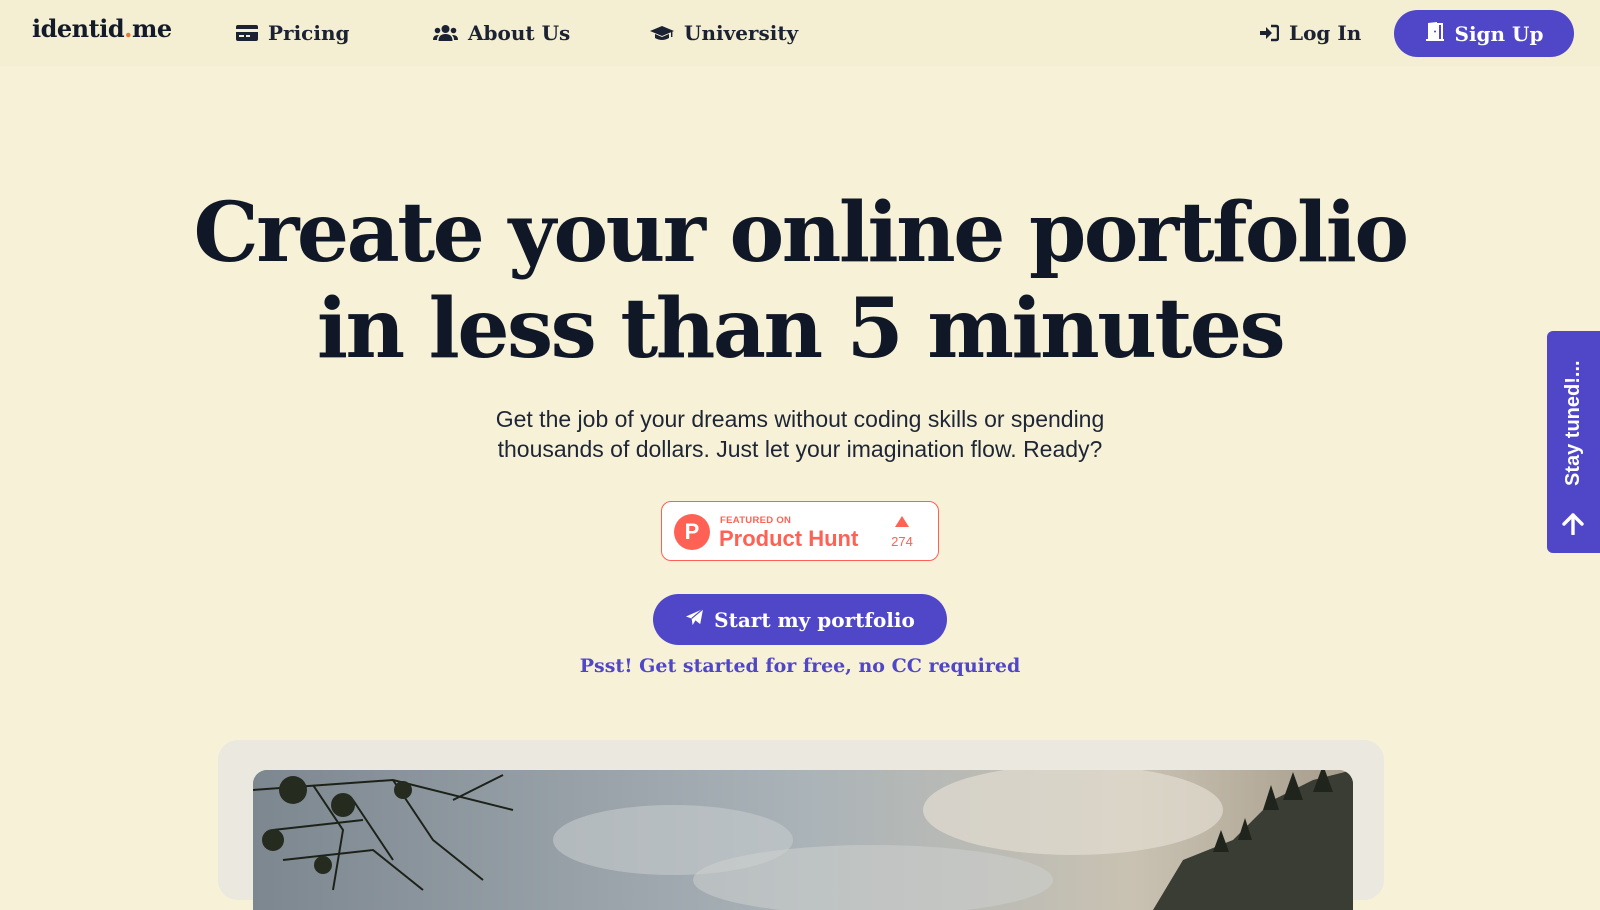 The height and width of the screenshot is (910, 1600). I want to click on sign-up-button: Sign Up, so click(1484, 33).